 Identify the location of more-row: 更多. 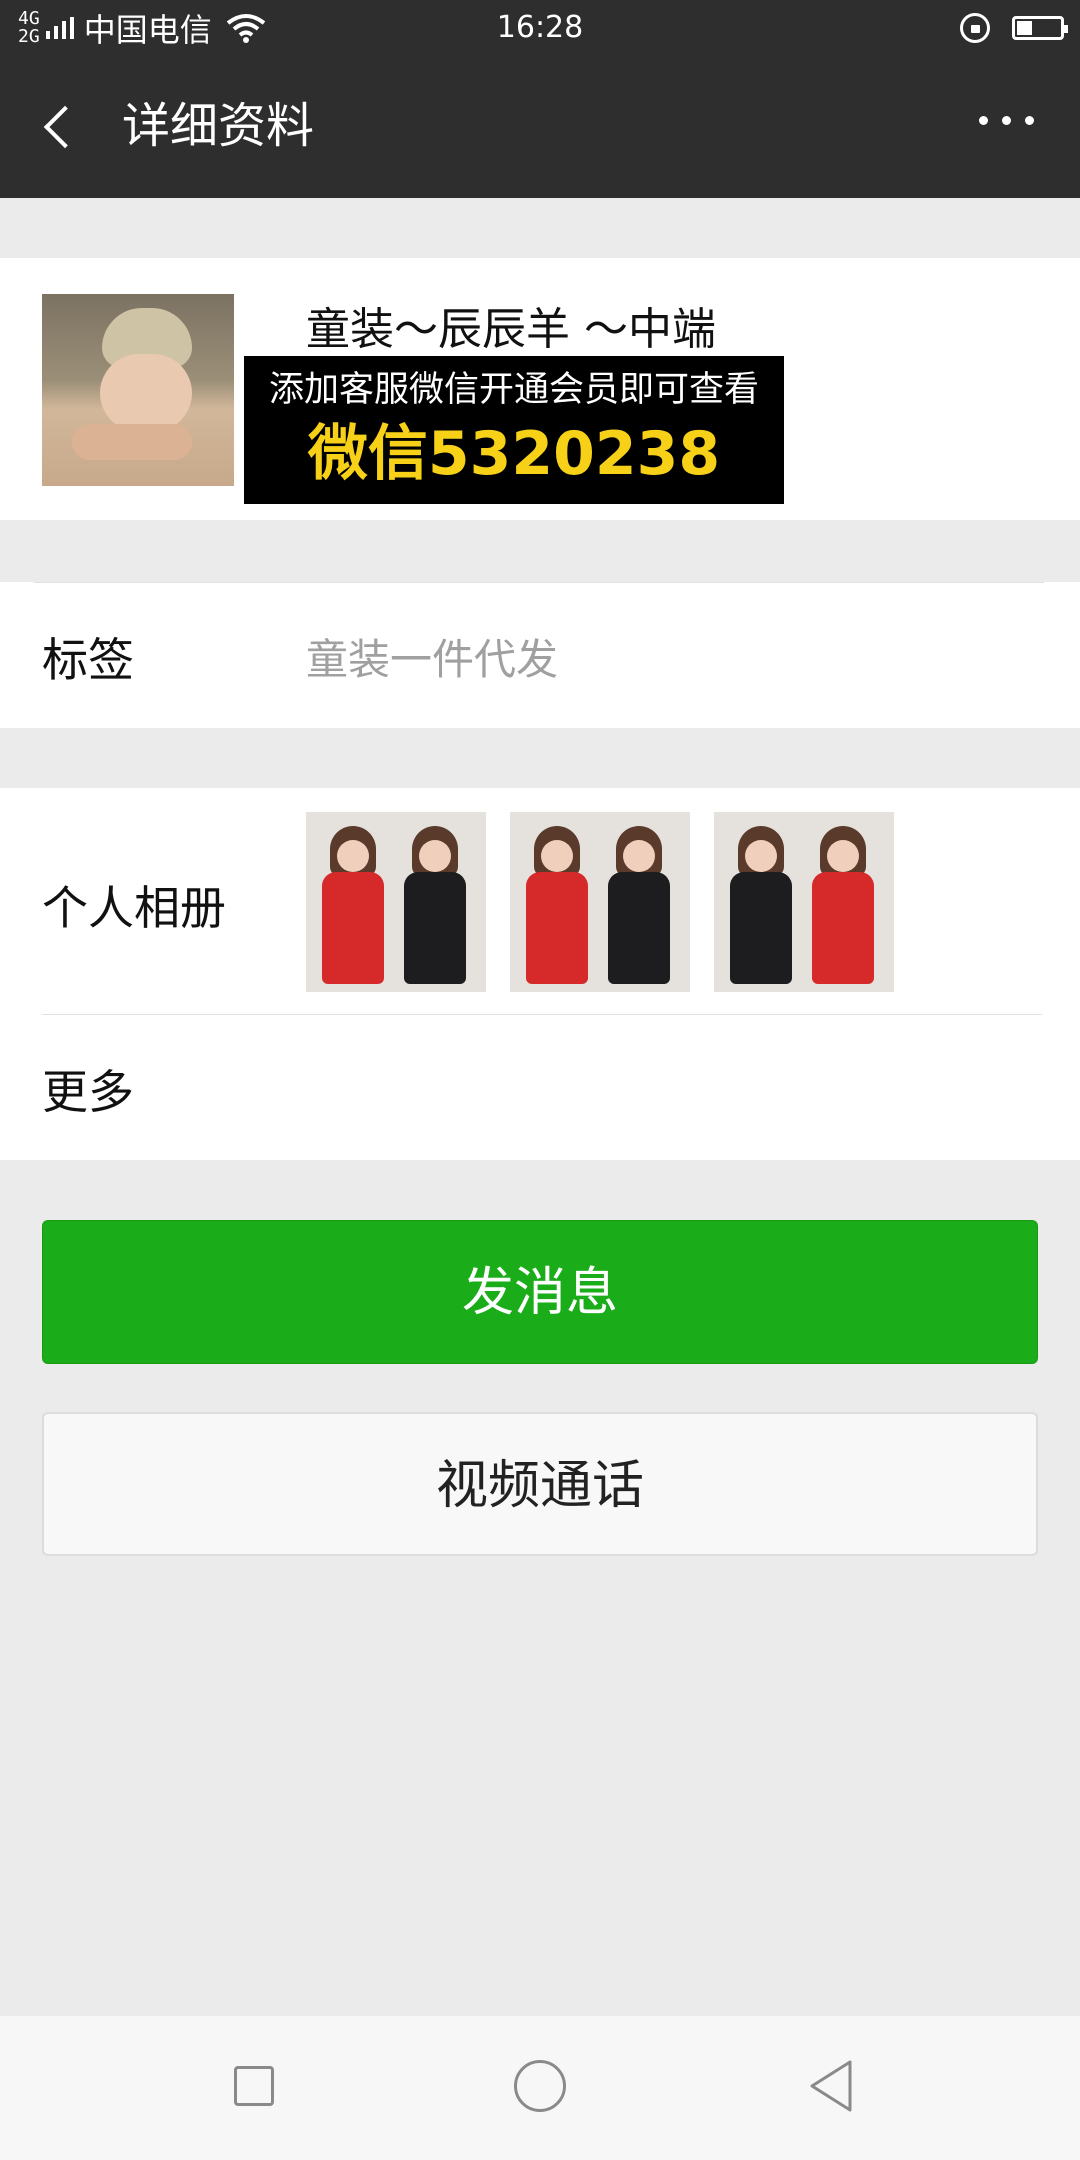
(88, 1089).